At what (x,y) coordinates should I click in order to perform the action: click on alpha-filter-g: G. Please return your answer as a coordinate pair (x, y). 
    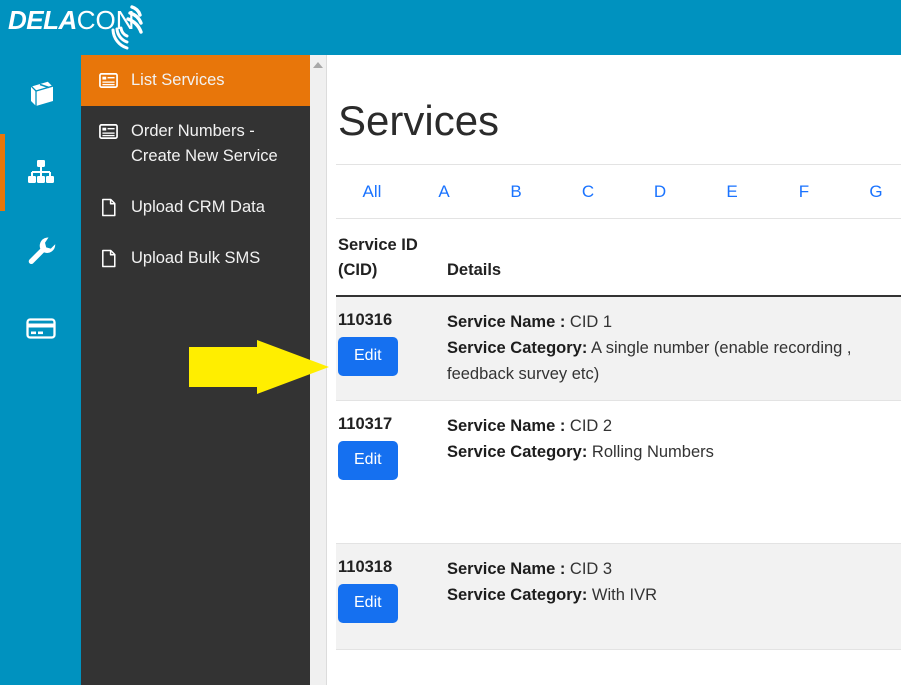
    Looking at the image, I should click on (870, 192).